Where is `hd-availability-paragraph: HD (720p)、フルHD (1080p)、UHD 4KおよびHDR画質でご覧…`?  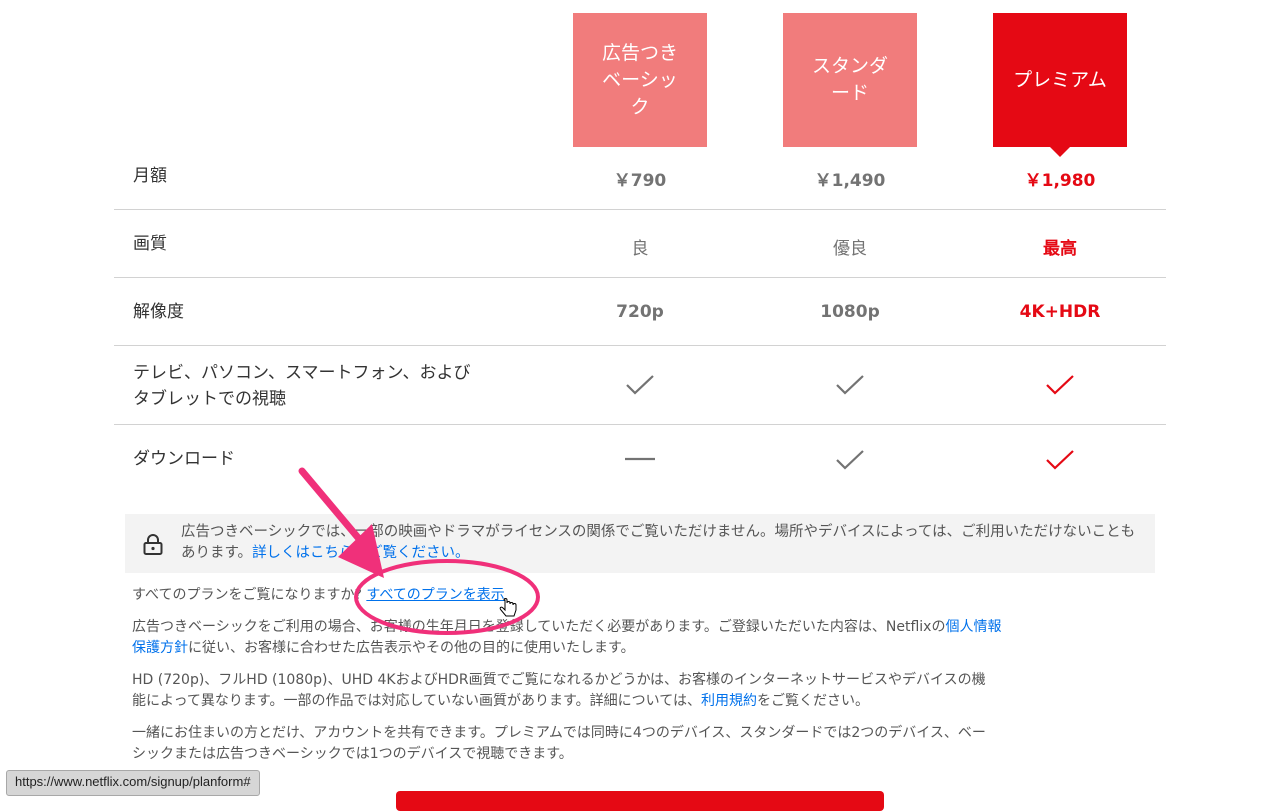
hd-availability-paragraph: HD (720p)、フルHD (1080p)、UHD 4KおよびHDR画質でご覧… is located at coordinates (559, 690).